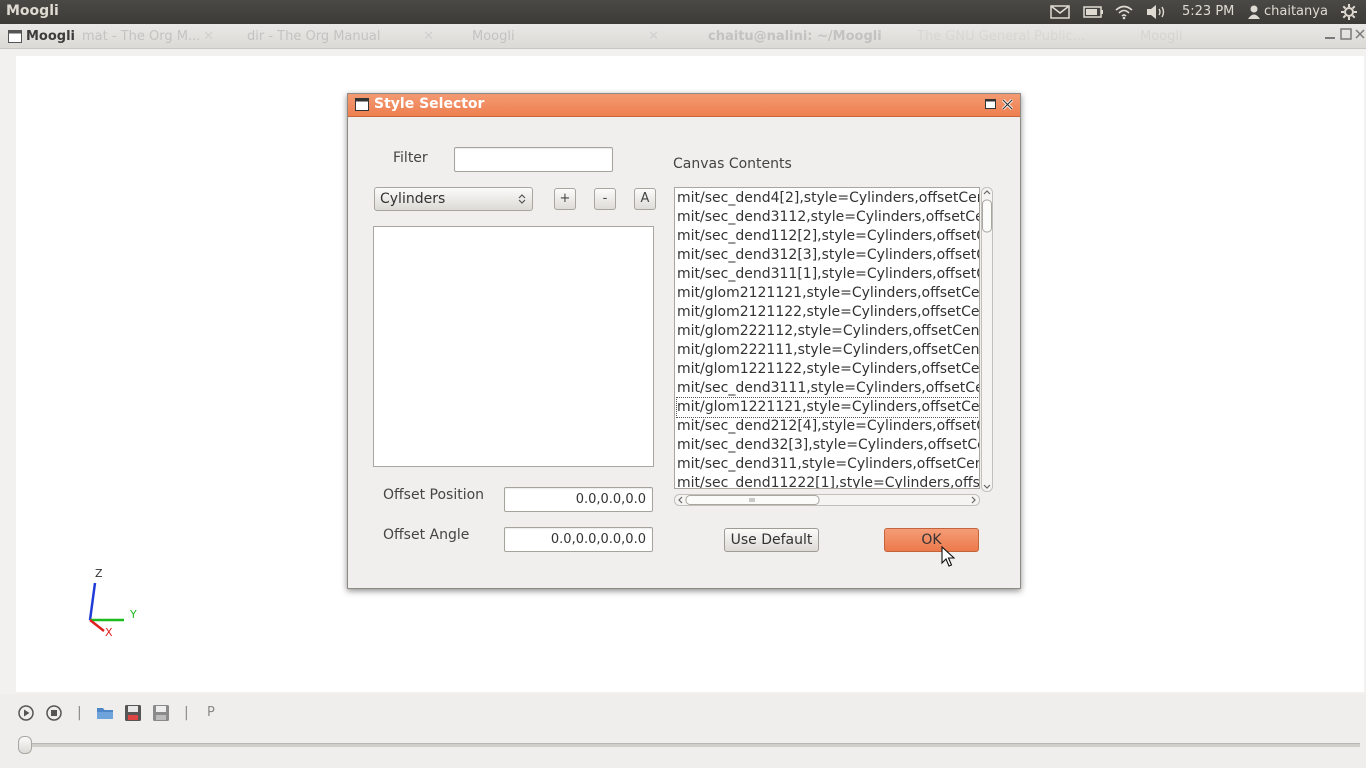 The width and height of the screenshot is (1366, 768). Describe the element at coordinates (105, 713) in the screenshot. I see `folder-open-icon` at that location.